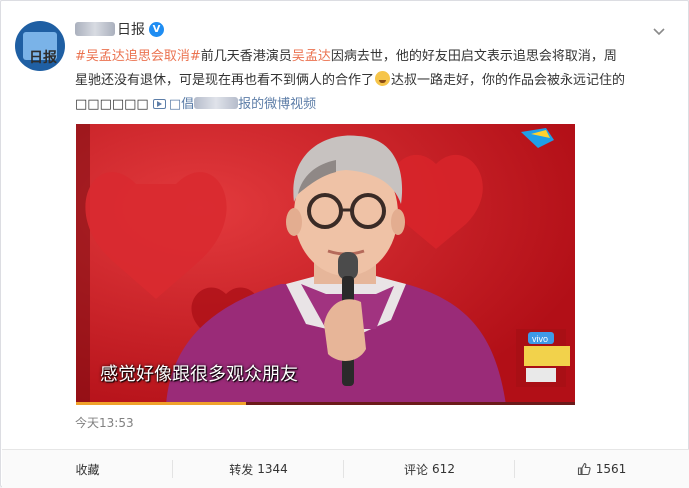 The image size is (689, 488). I want to click on avatar-logo-text: 日报, so click(43, 58).